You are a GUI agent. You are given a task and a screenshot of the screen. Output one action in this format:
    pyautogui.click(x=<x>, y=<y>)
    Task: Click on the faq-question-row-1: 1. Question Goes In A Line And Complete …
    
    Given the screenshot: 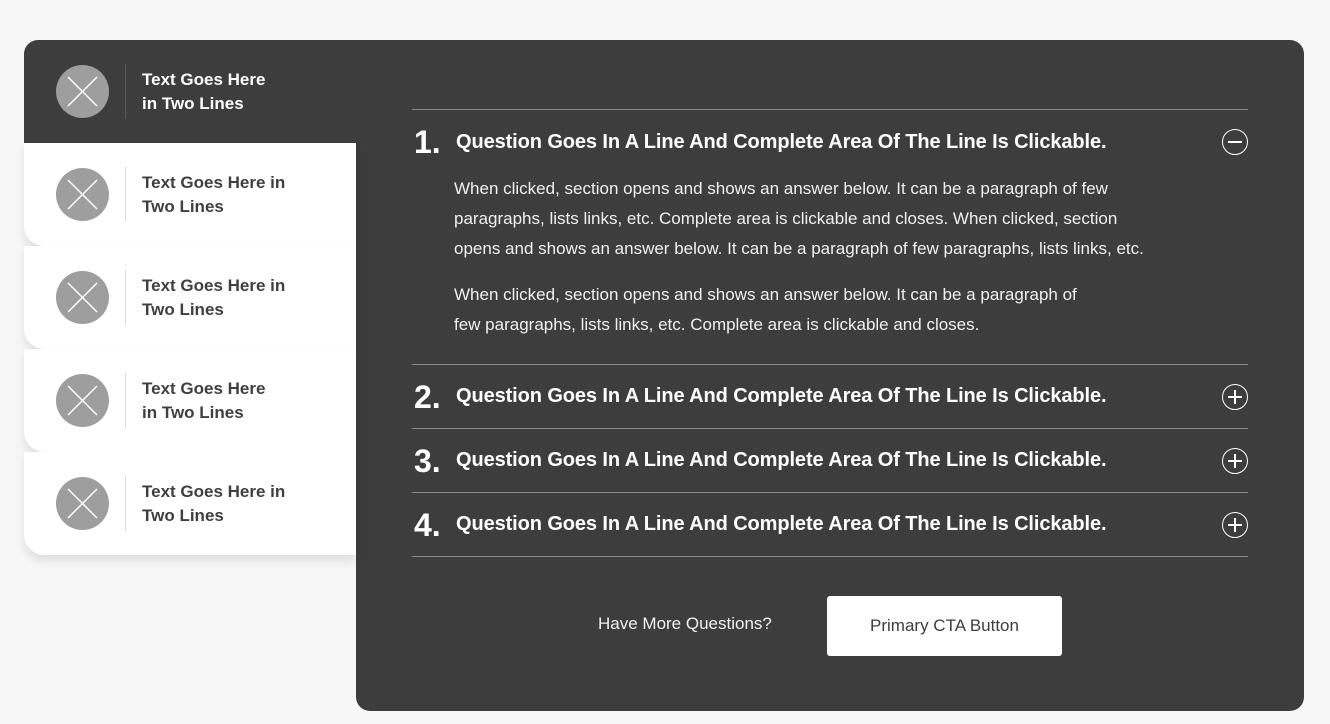 What is the action you would take?
    pyautogui.click(x=830, y=142)
    